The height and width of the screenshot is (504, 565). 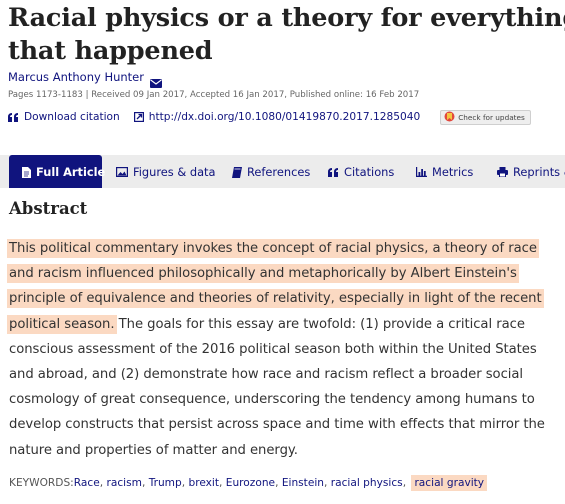 I want to click on tab-label: Metrics, so click(x=453, y=172).